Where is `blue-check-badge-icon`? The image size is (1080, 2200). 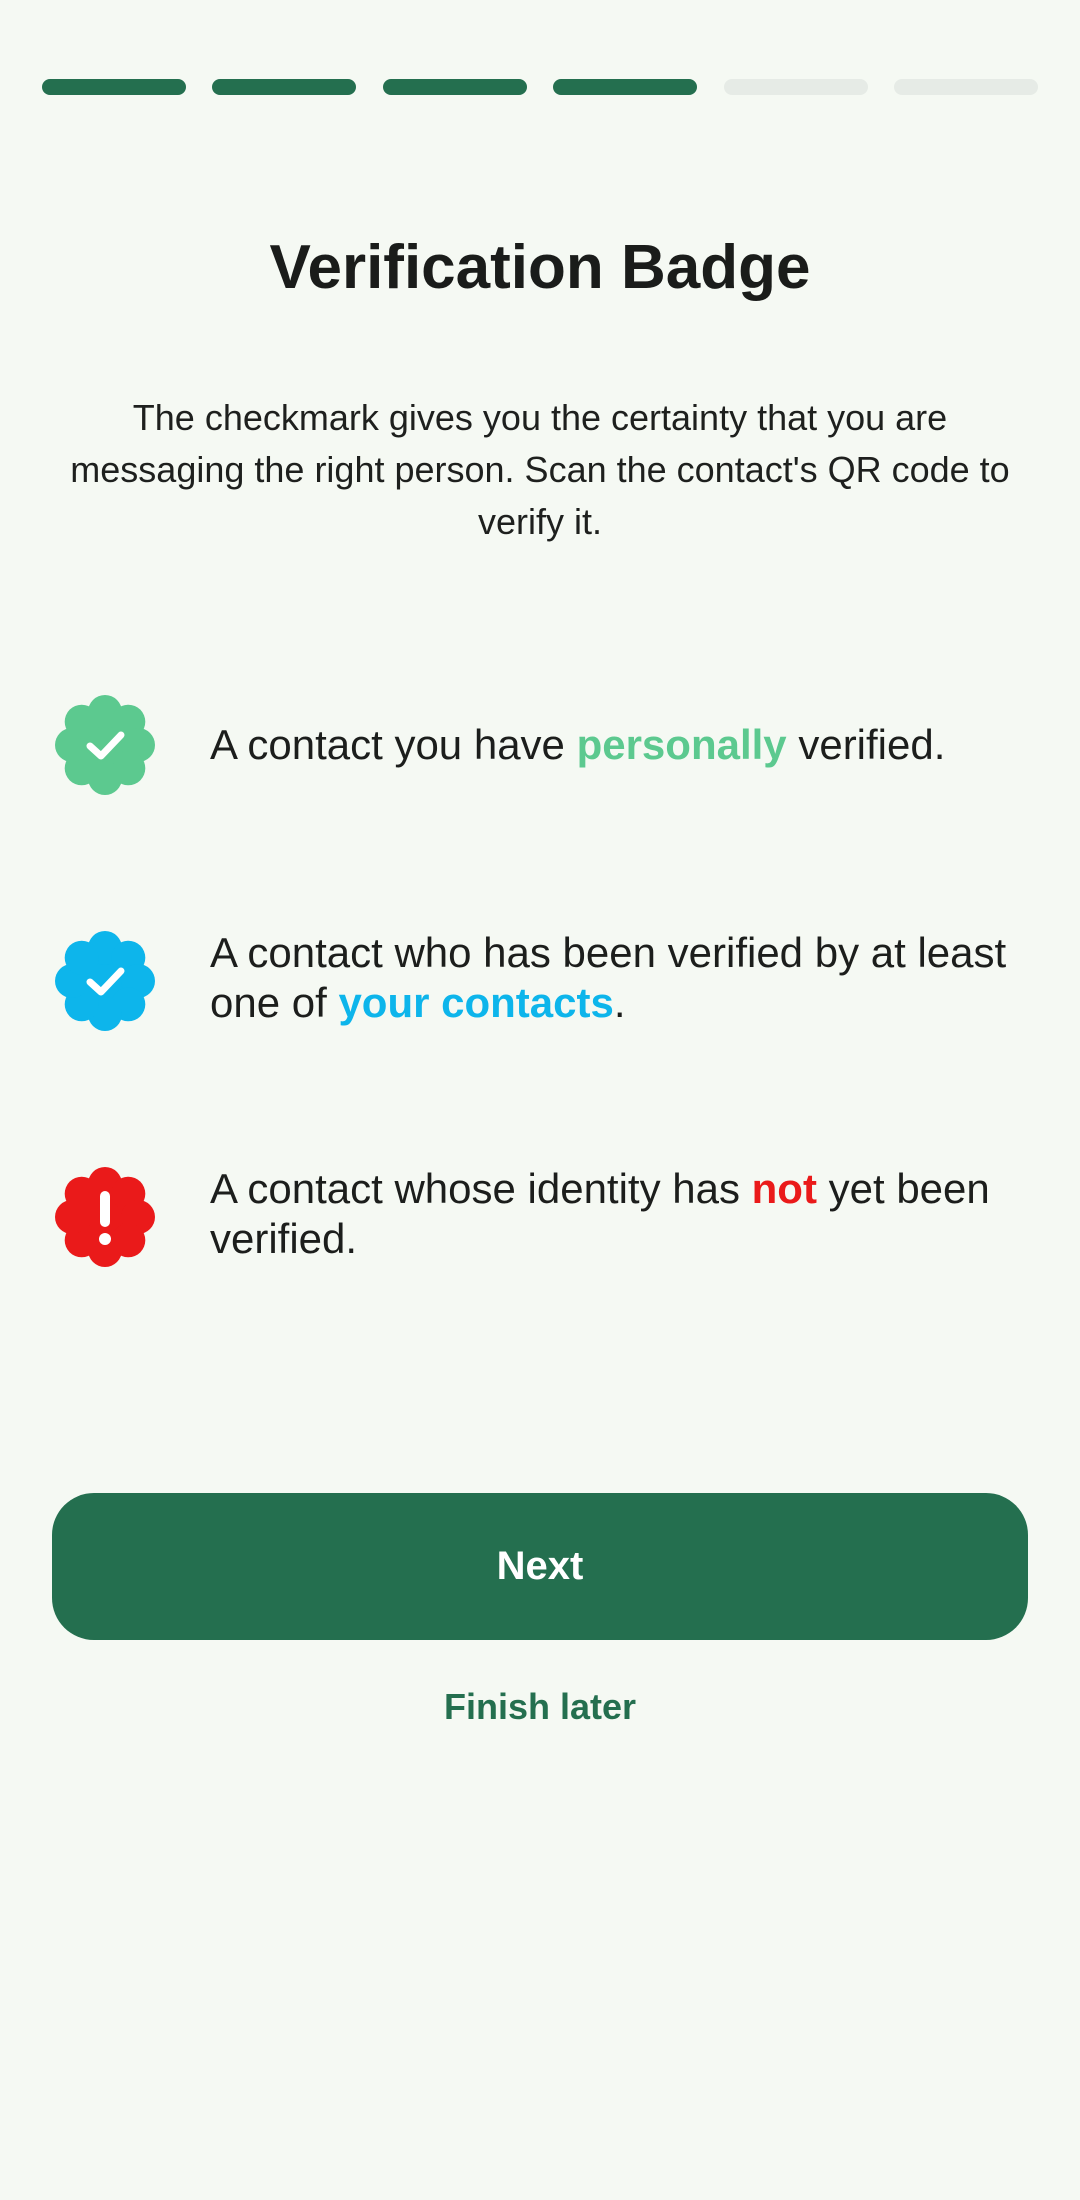 blue-check-badge-icon is located at coordinates (105, 981).